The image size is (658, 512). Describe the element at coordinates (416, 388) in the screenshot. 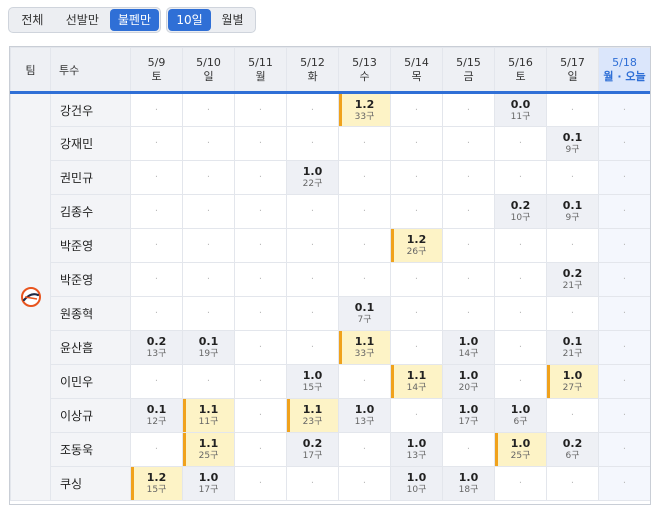

I see `pitch-count: 14구` at that location.